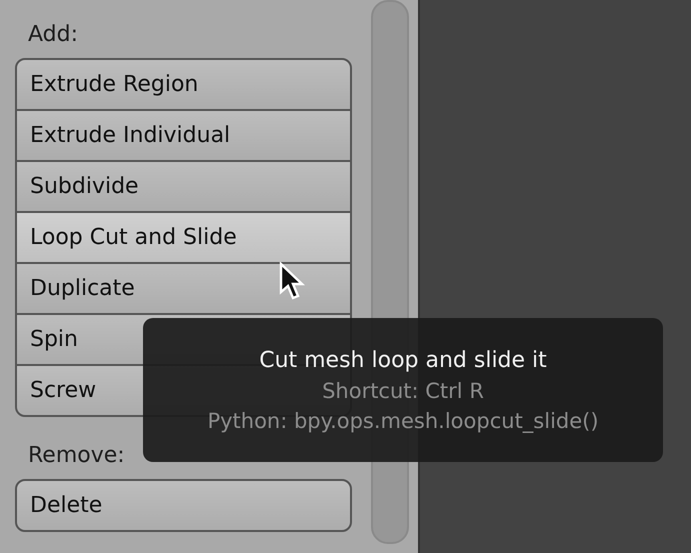 The height and width of the screenshot is (553, 691). I want to click on tool-button: Delete, so click(183, 505).